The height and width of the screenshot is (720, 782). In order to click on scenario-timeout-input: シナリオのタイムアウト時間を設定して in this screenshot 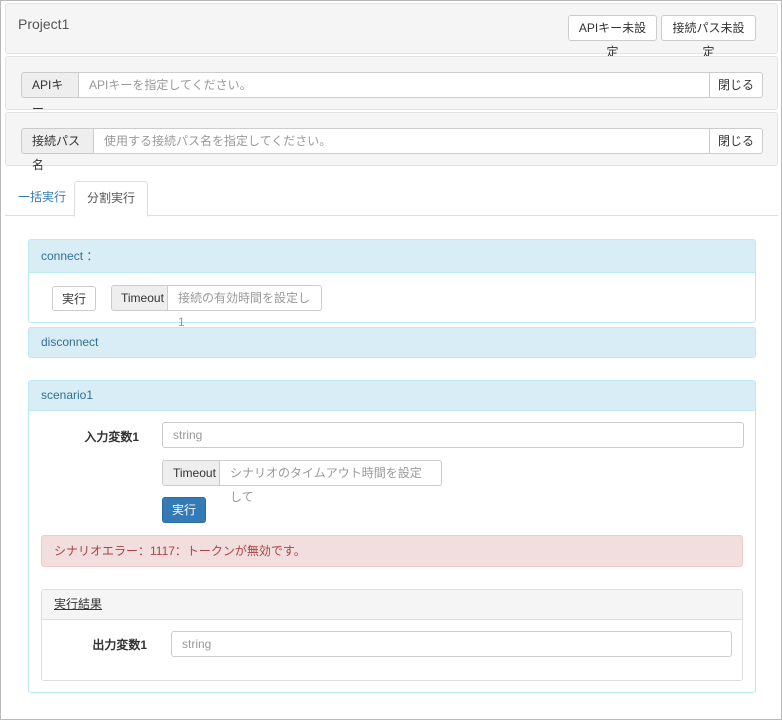, I will do `click(330, 482)`.